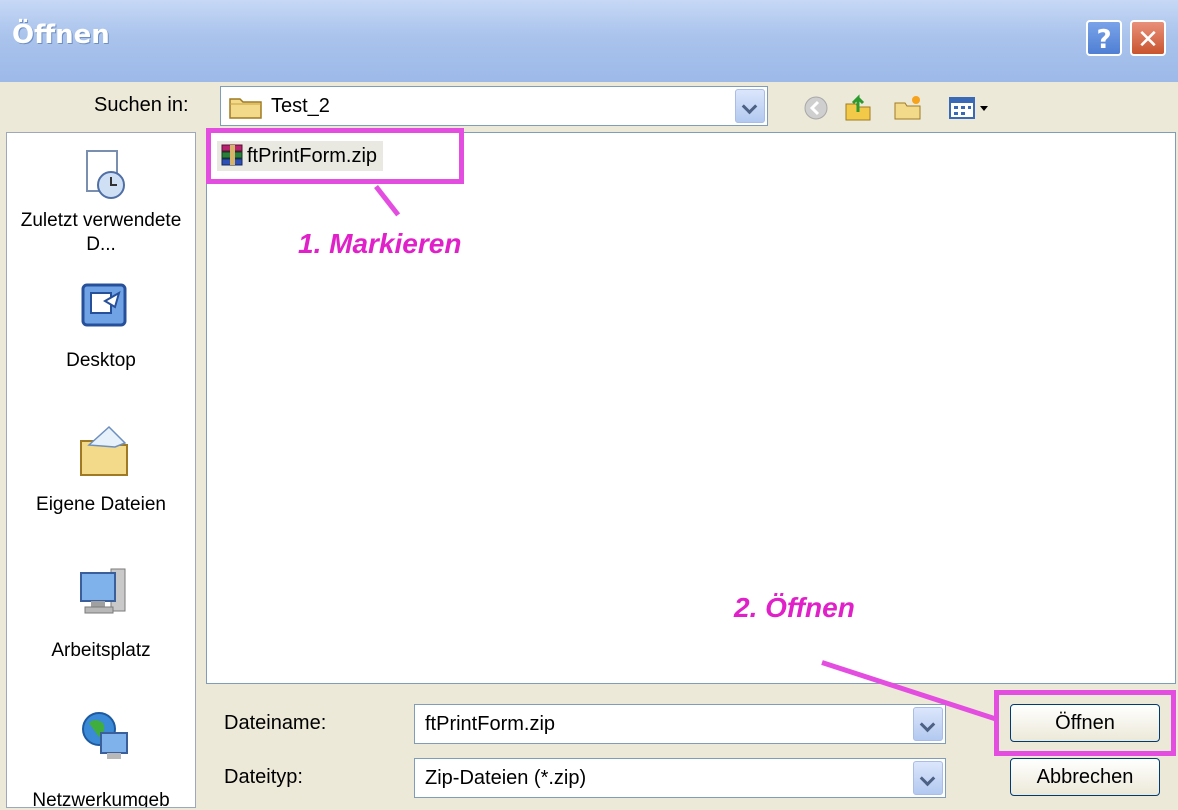  Describe the element at coordinates (380, 243) in the screenshot. I see `annotation-step1: 1. Markieren` at that location.